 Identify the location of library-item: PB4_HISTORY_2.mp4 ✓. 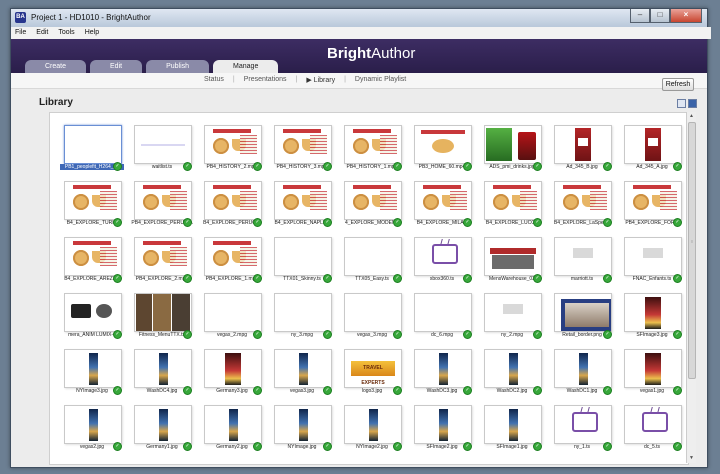
(231, 147).